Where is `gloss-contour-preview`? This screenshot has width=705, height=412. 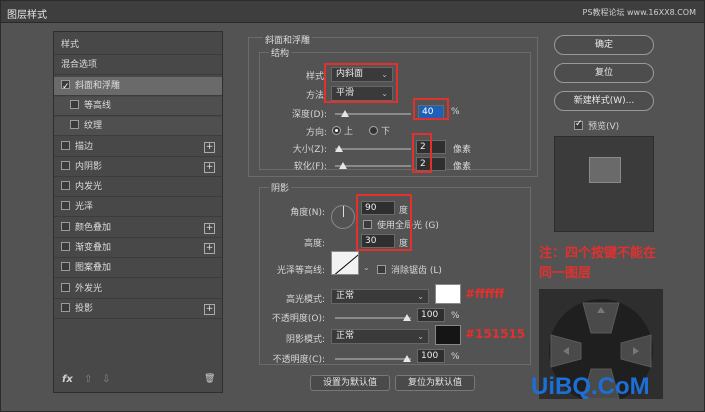 gloss-contour-preview is located at coordinates (345, 263).